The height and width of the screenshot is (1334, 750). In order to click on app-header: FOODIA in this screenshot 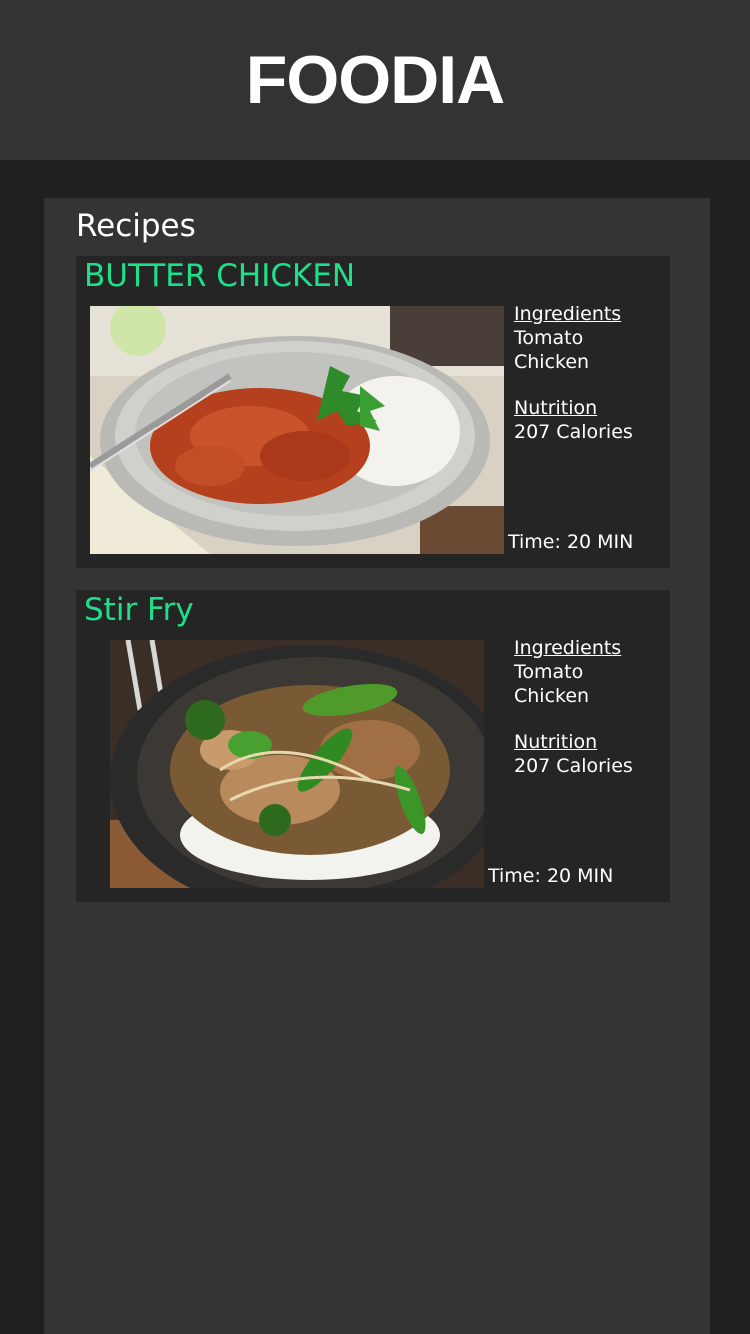, I will do `click(375, 80)`.